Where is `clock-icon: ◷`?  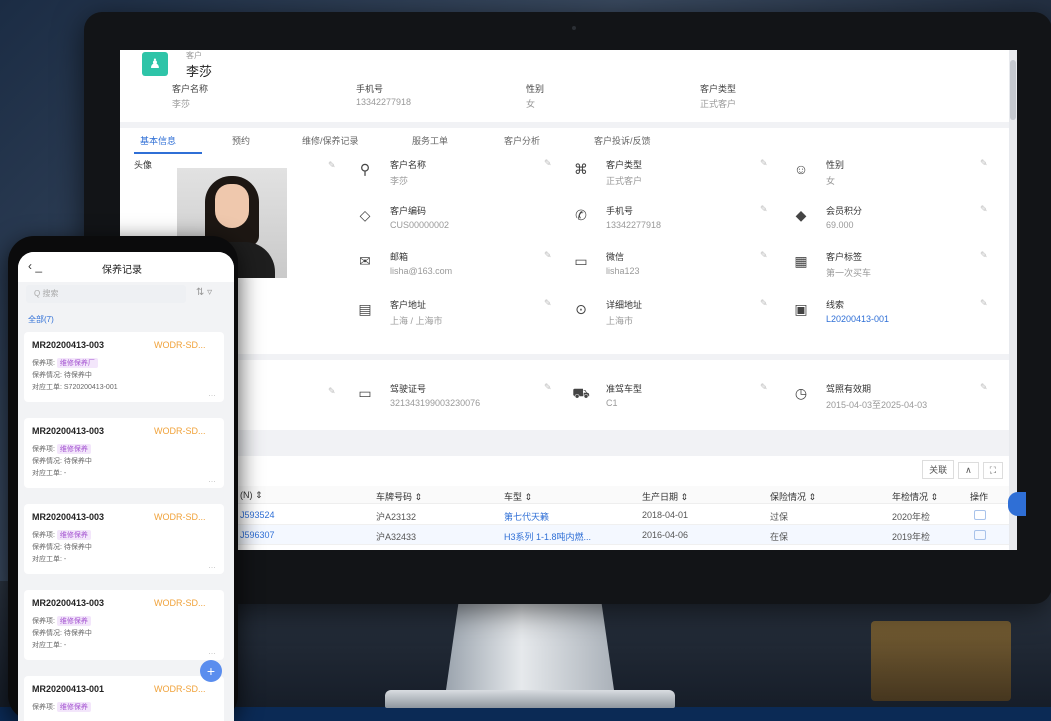
clock-icon: ◷ is located at coordinates (801, 393).